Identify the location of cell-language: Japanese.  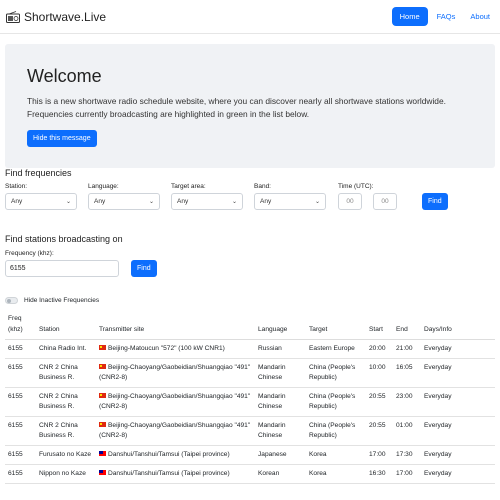
(280, 455).